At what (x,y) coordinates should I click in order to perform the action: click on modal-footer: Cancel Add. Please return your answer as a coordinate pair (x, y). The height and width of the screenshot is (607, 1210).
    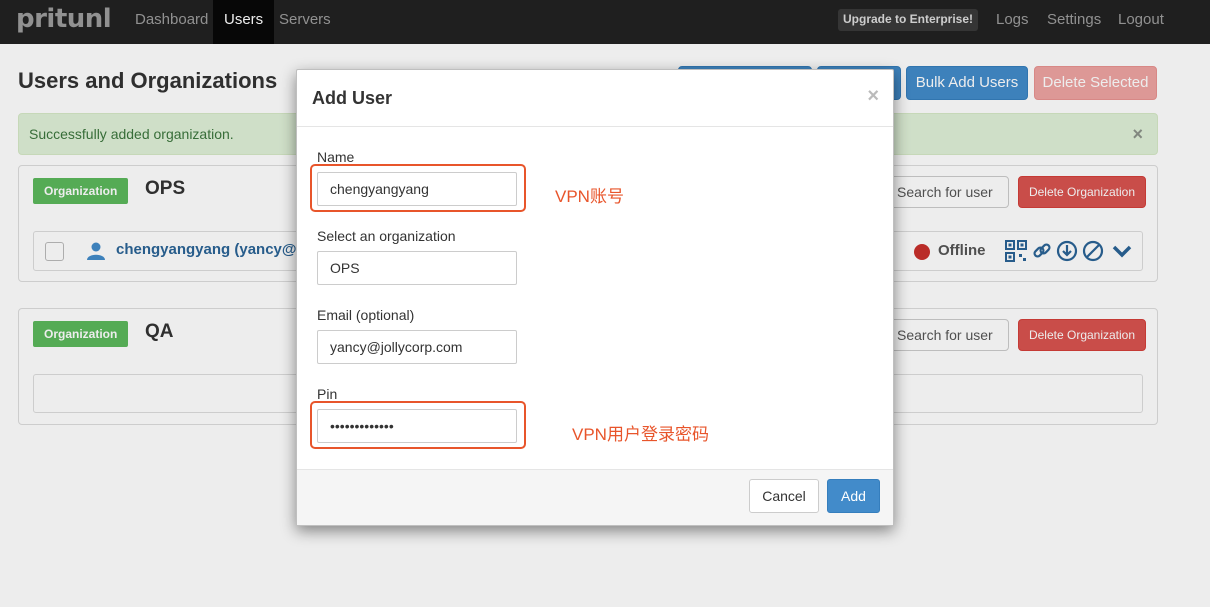
    Looking at the image, I should click on (595, 497).